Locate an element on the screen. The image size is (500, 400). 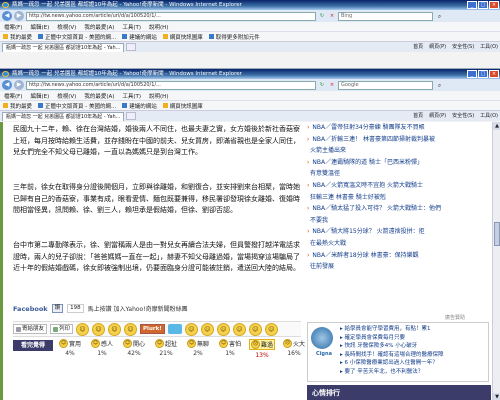
twitter-share-icon is located at coordinates (174, 329).